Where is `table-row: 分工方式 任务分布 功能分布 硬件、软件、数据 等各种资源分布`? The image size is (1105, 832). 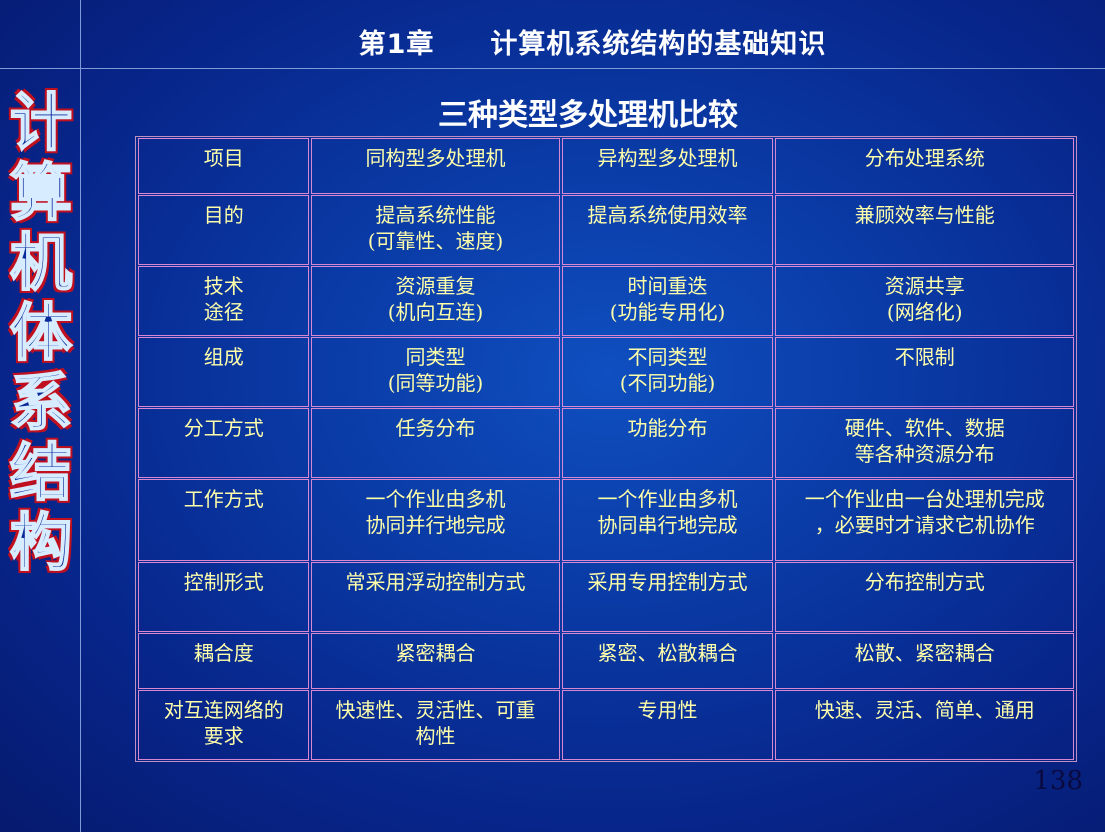 table-row: 分工方式 任务分布 功能分布 硬件、软件、数据 等各种资源分布 is located at coordinates (606, 443).